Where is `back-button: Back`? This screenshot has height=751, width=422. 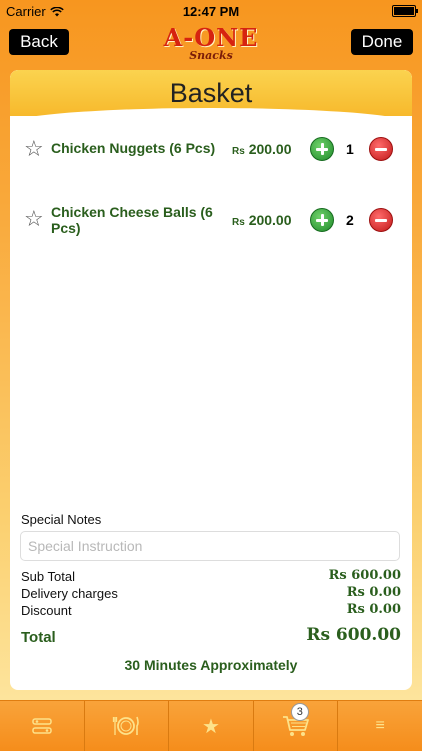 back-button: Back is located at coordinates (39, 42).